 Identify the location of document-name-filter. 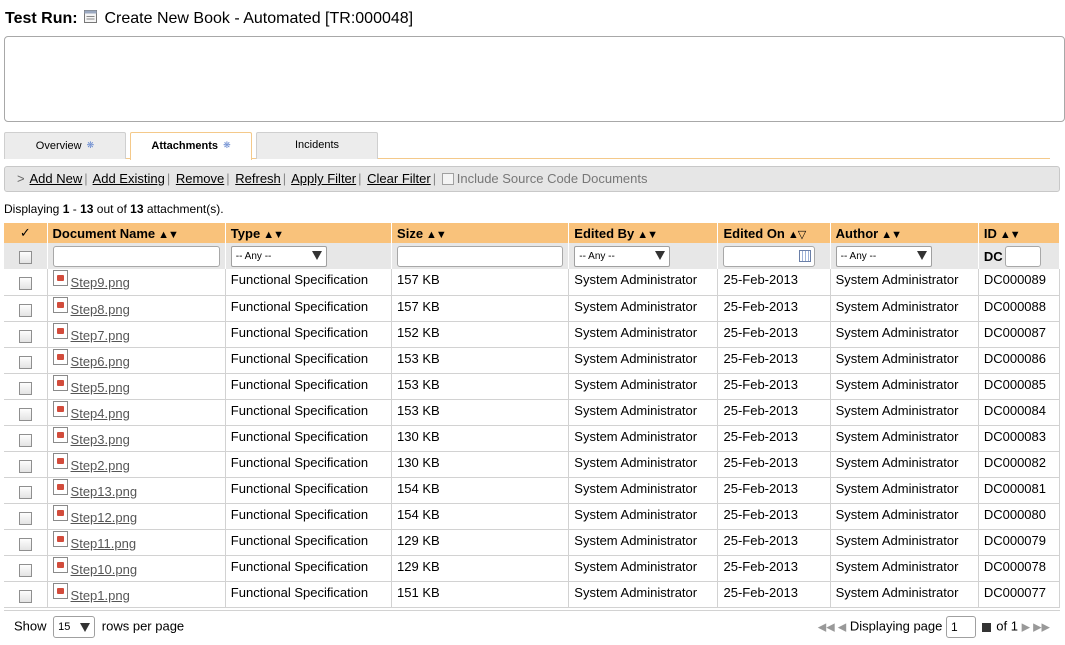
(136, 256).